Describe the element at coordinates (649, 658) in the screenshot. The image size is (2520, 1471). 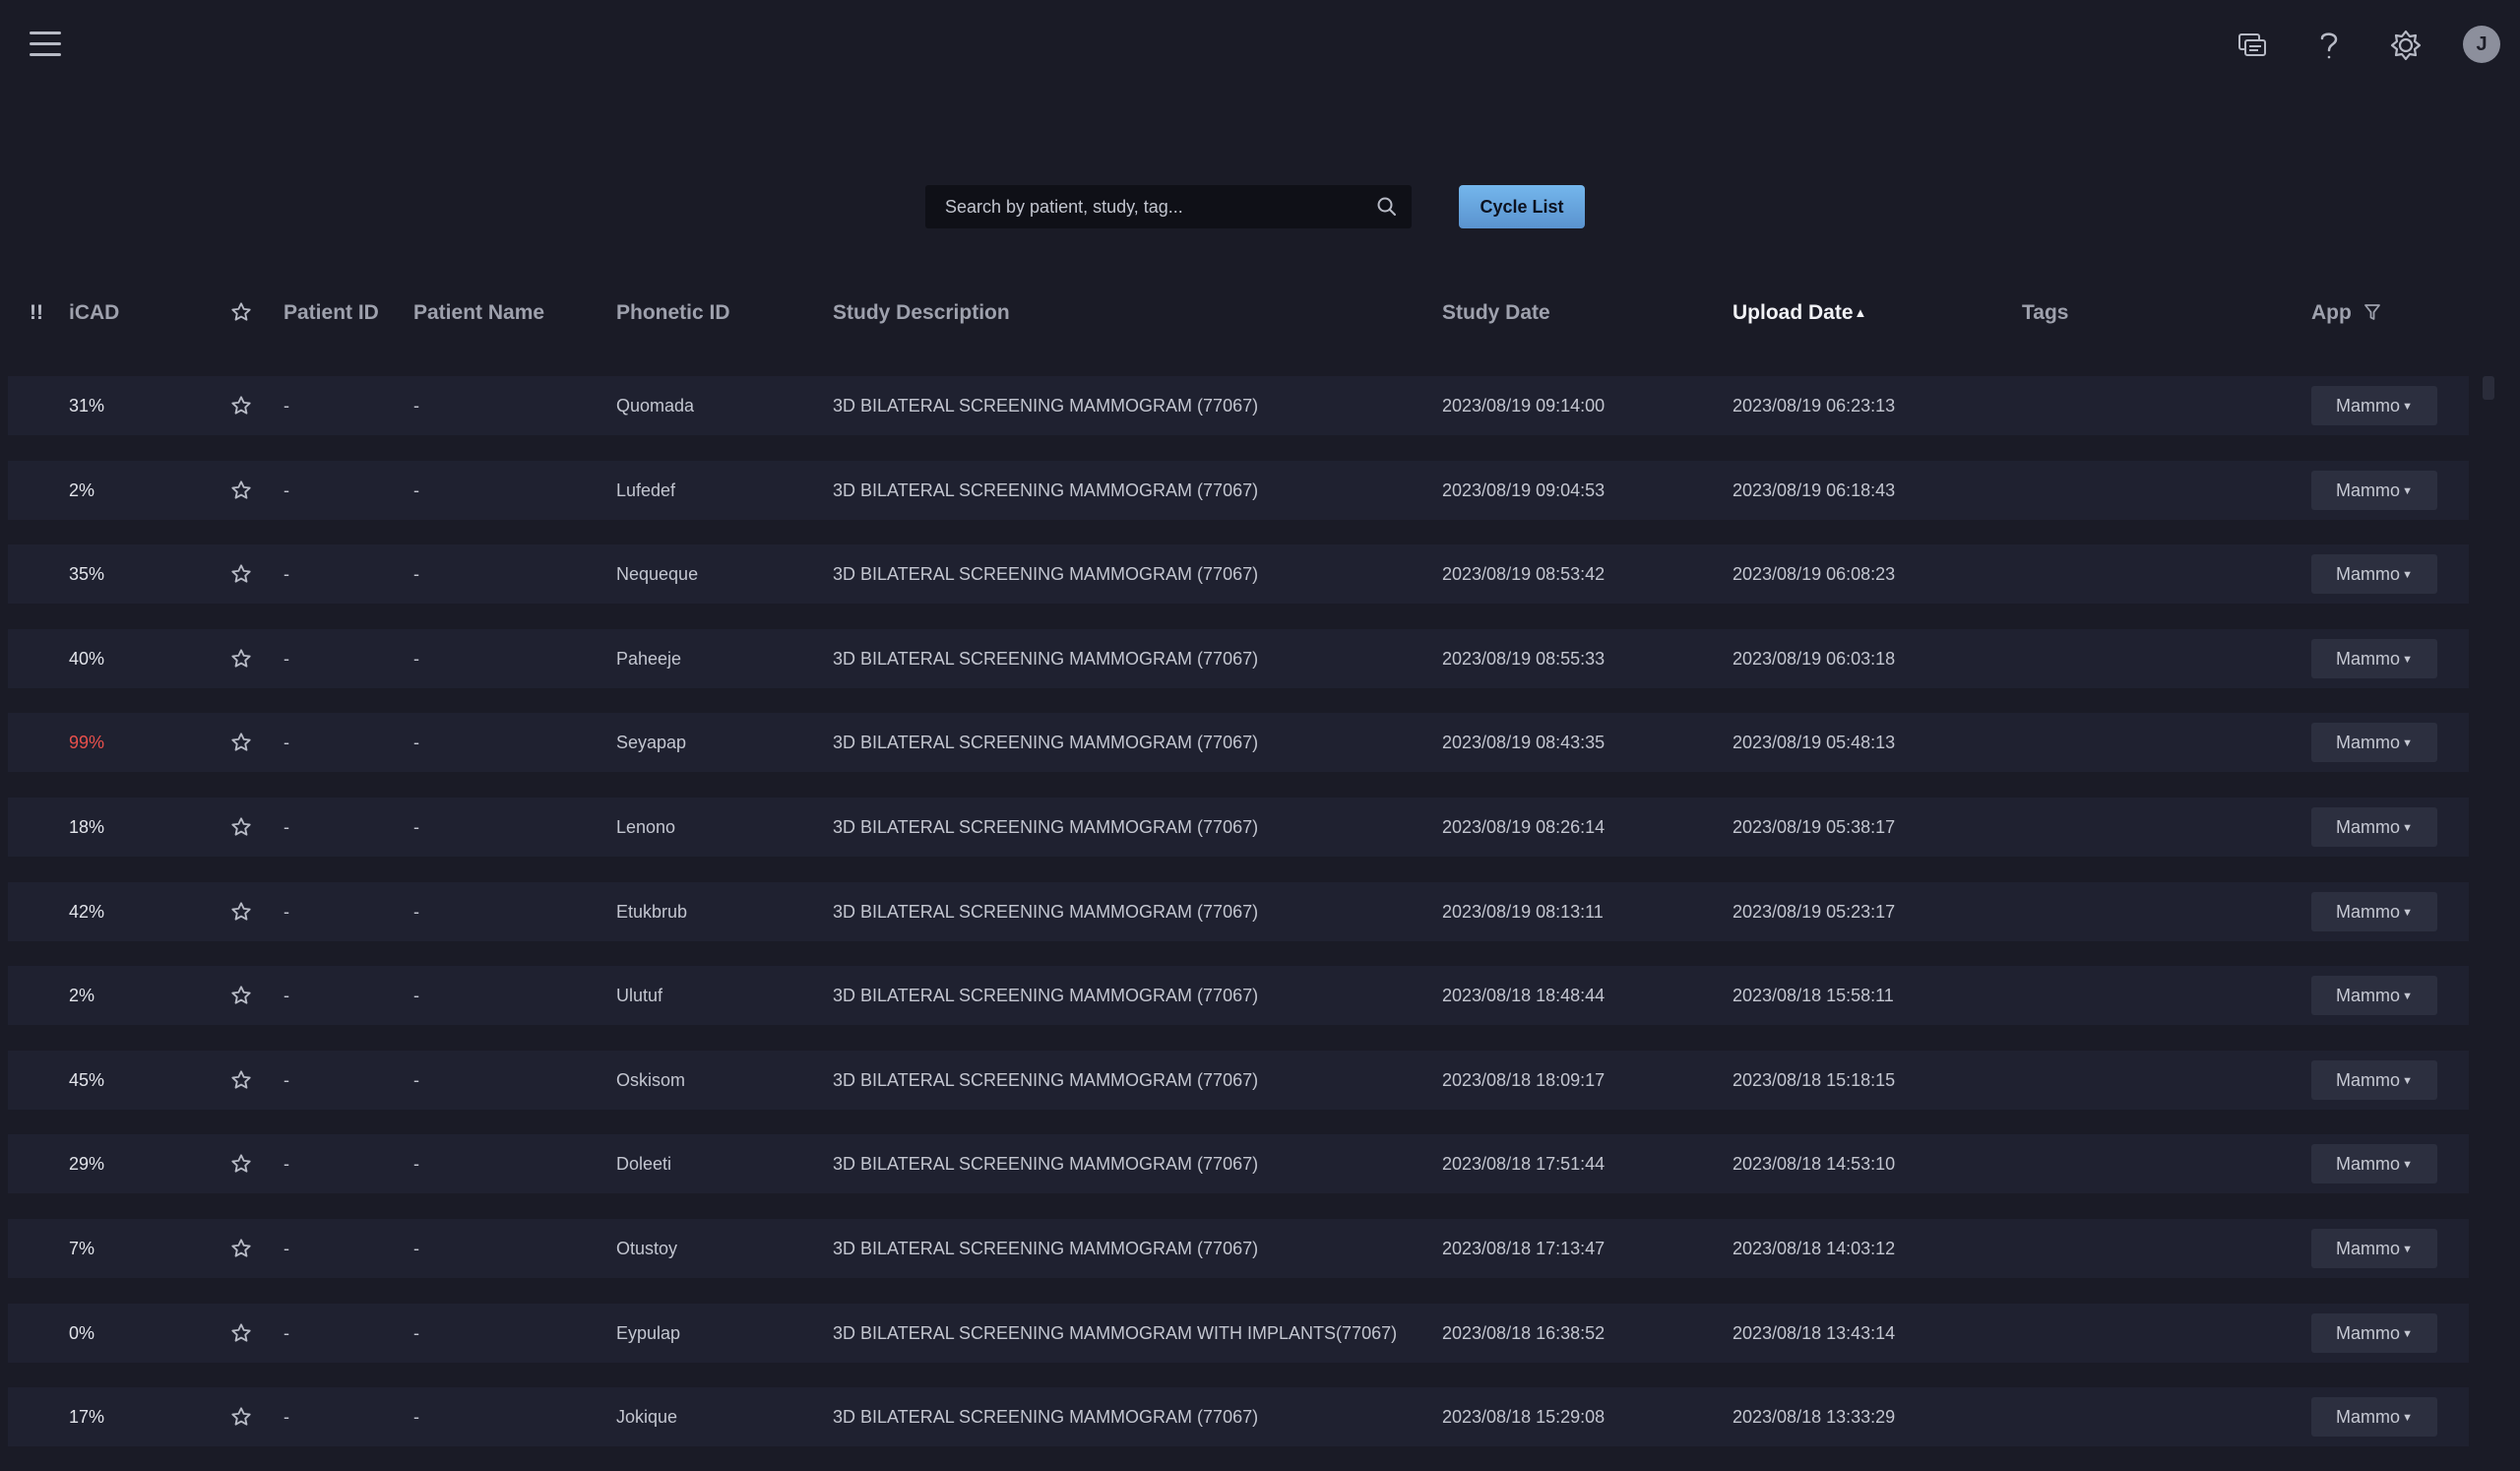
I see `phonetic-id-cell: Paheeje` at that location.